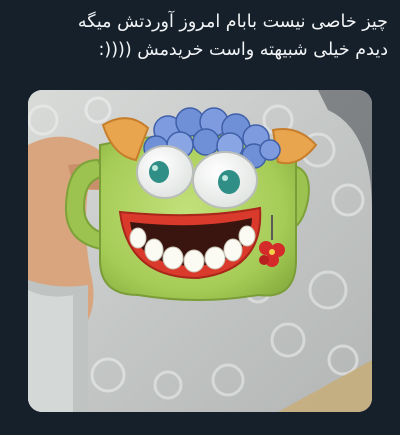  I want to click on tweet-text-line-2: دیدم خیلی شبیهته واست خریدمش ((((:, so click(243, 50).